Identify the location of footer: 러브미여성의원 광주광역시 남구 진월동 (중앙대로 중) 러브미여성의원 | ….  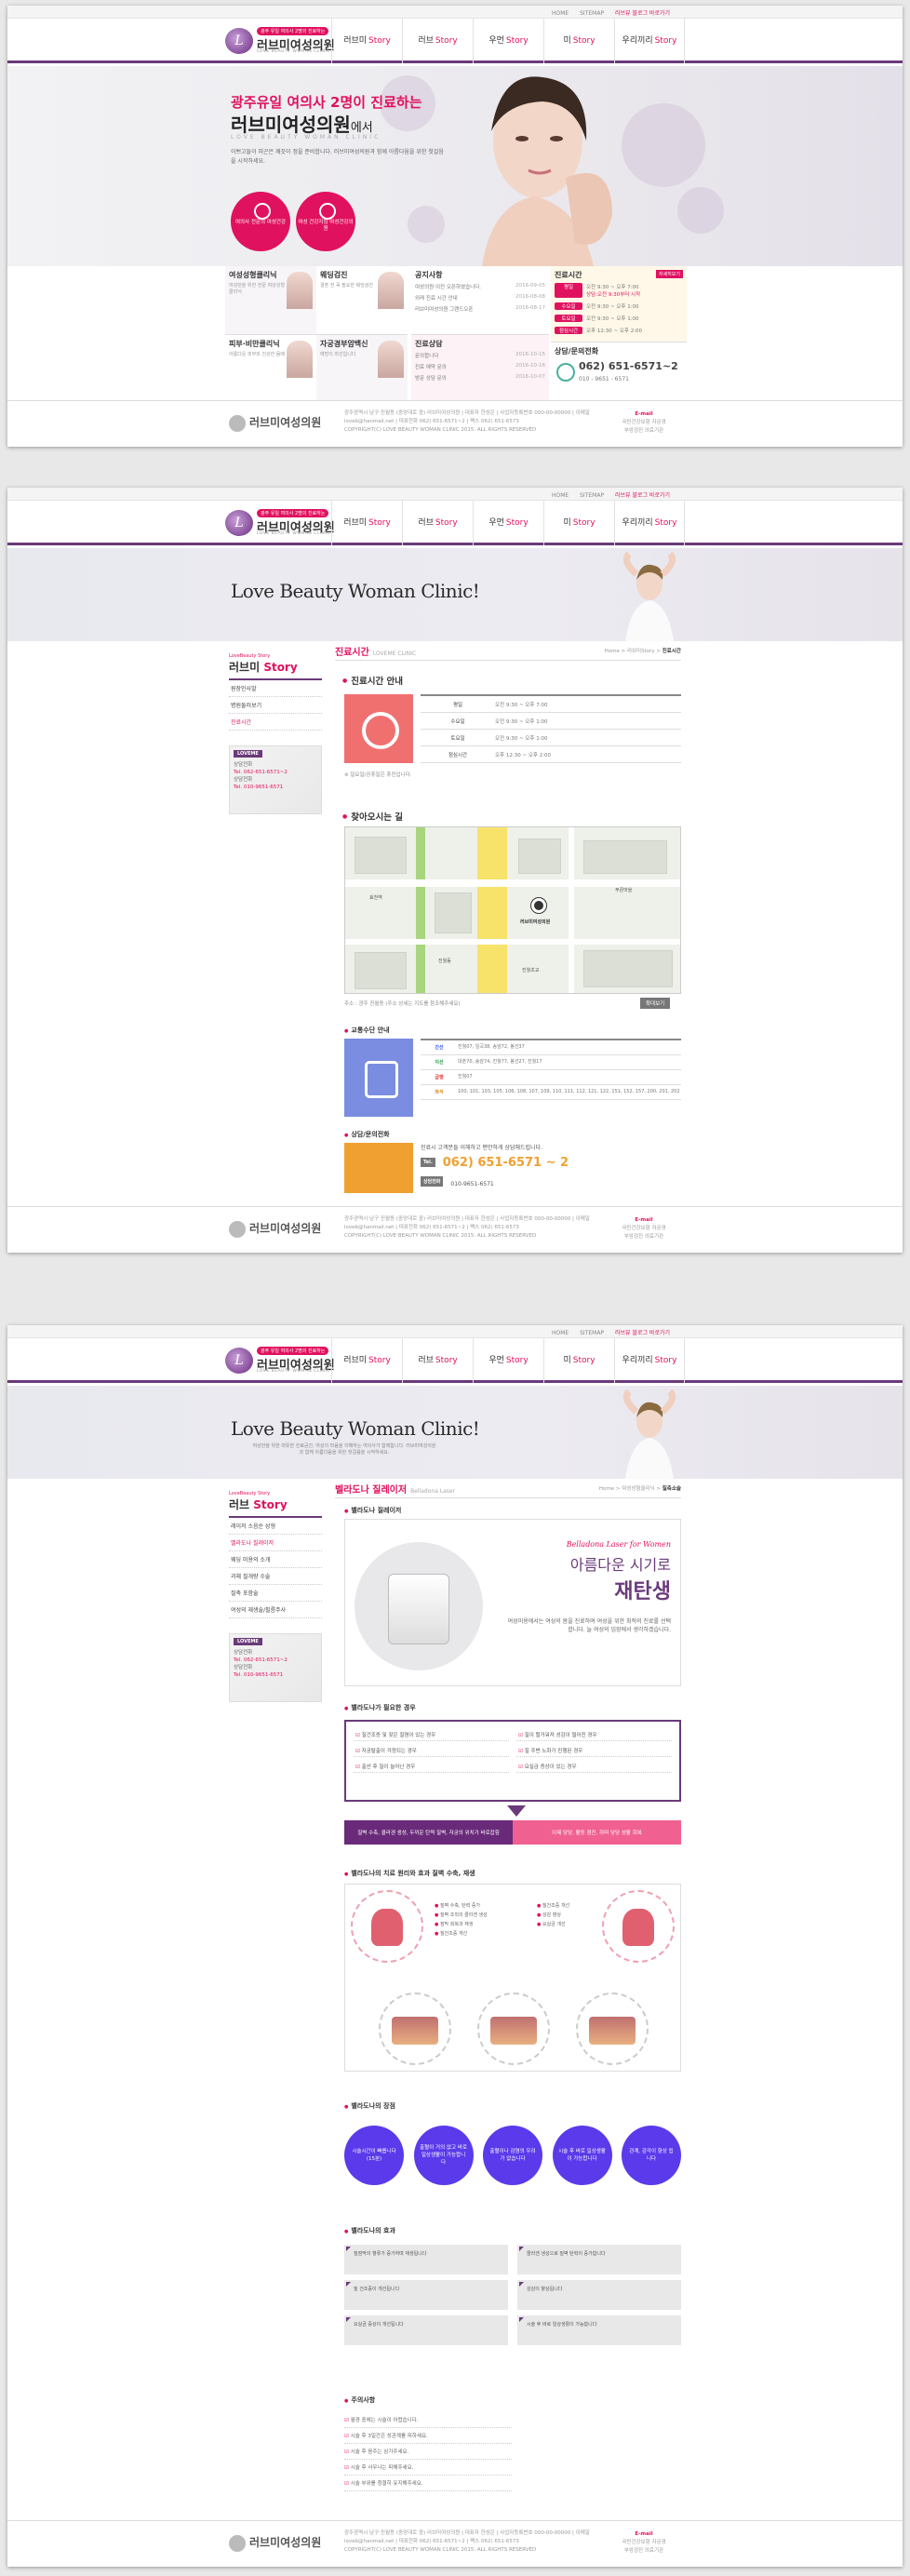
(455, 2543).